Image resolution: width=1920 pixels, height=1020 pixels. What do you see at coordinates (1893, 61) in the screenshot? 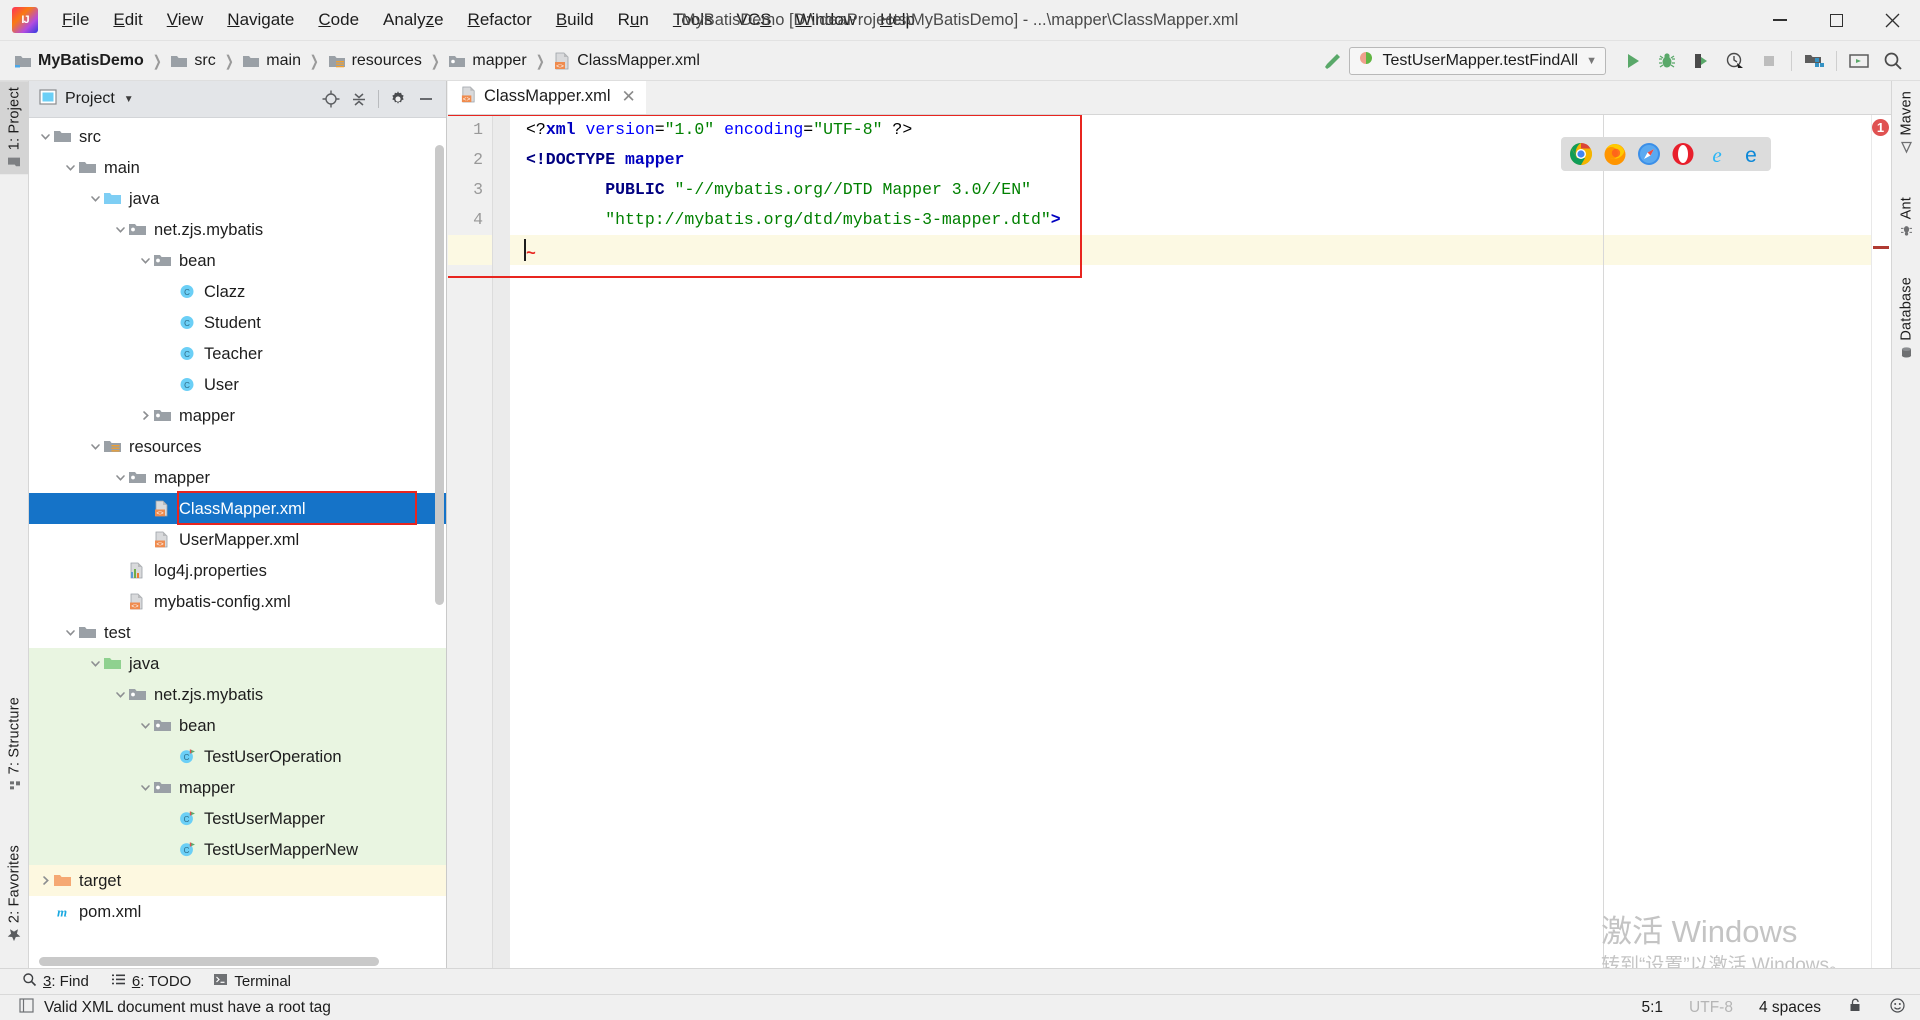
I see `search-everywhere-button` at bounding box center [1893, 61].